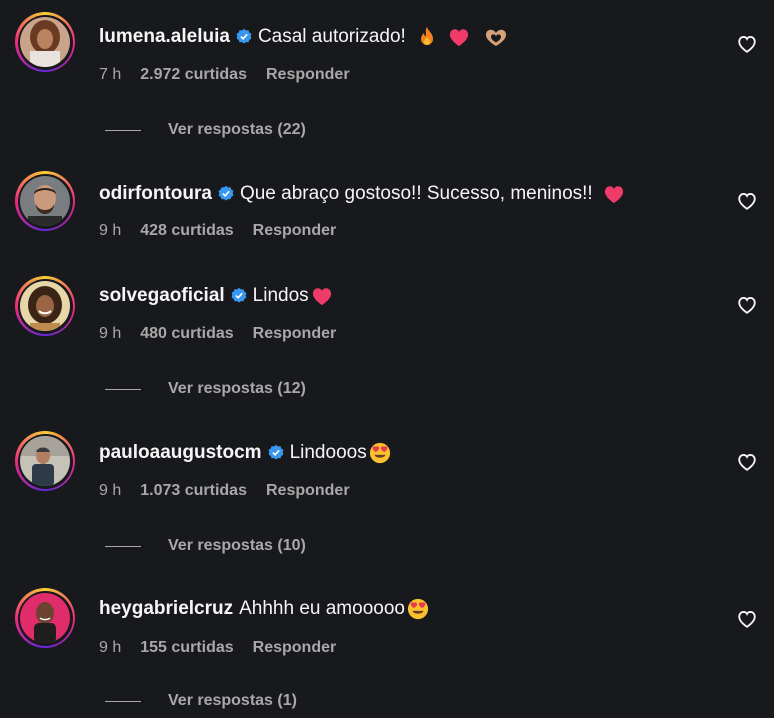 This screenshot has width=774, height=718. I want to click on comment-time: 7 h, so click(110, 74).